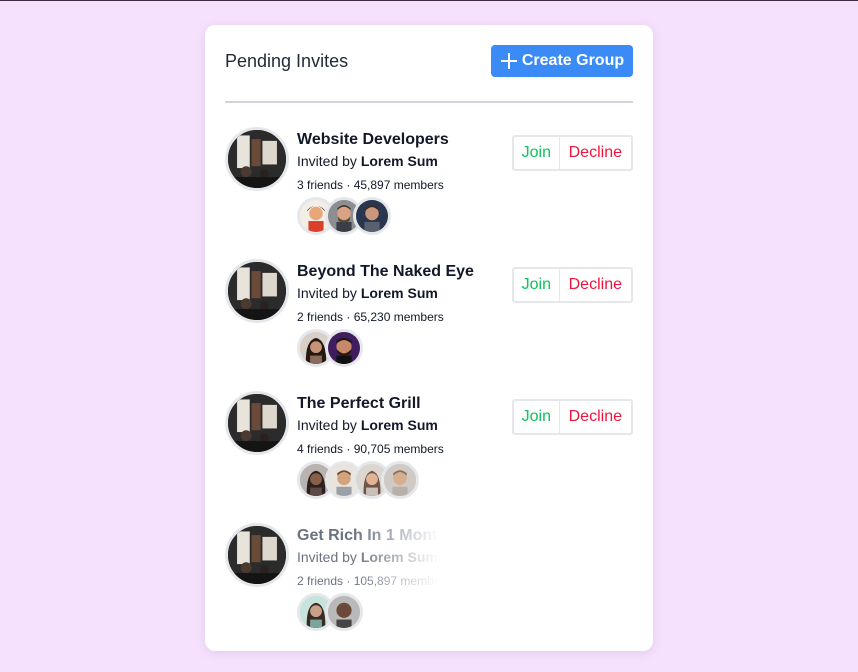 Image resolution: width=858 pixels, height=672 pixels. Describe the element at coordinates (370, 185) in the screenshot. I see `group-stats: 3 friends · 45,897 members` at that location.